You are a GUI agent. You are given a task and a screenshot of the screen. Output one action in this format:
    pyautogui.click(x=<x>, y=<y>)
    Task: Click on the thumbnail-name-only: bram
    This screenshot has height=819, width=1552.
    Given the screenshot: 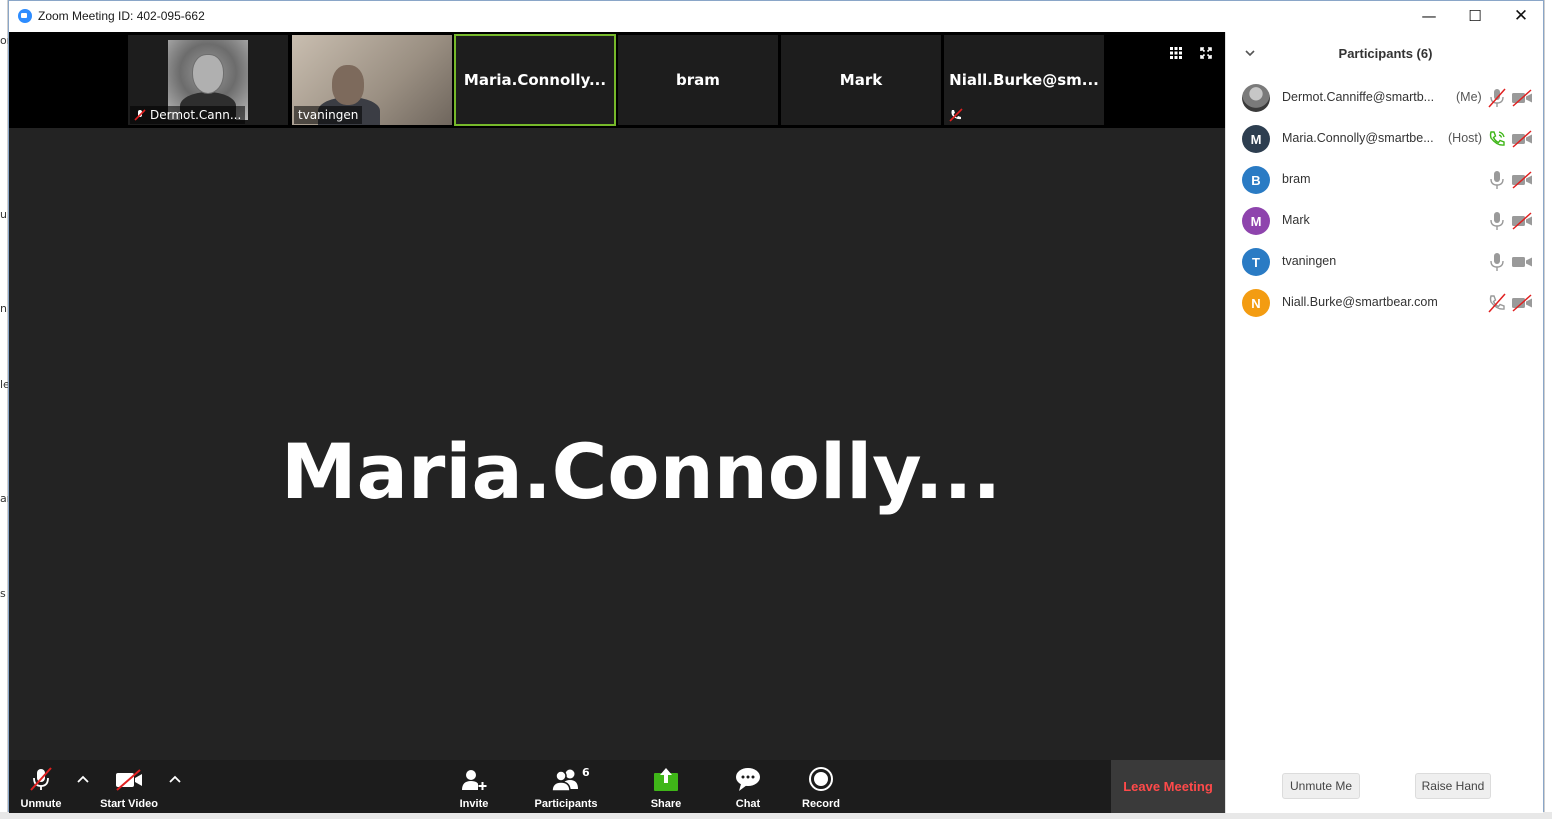 What is the action you would take?
    pyautogui.click(x=698, y=80)
    